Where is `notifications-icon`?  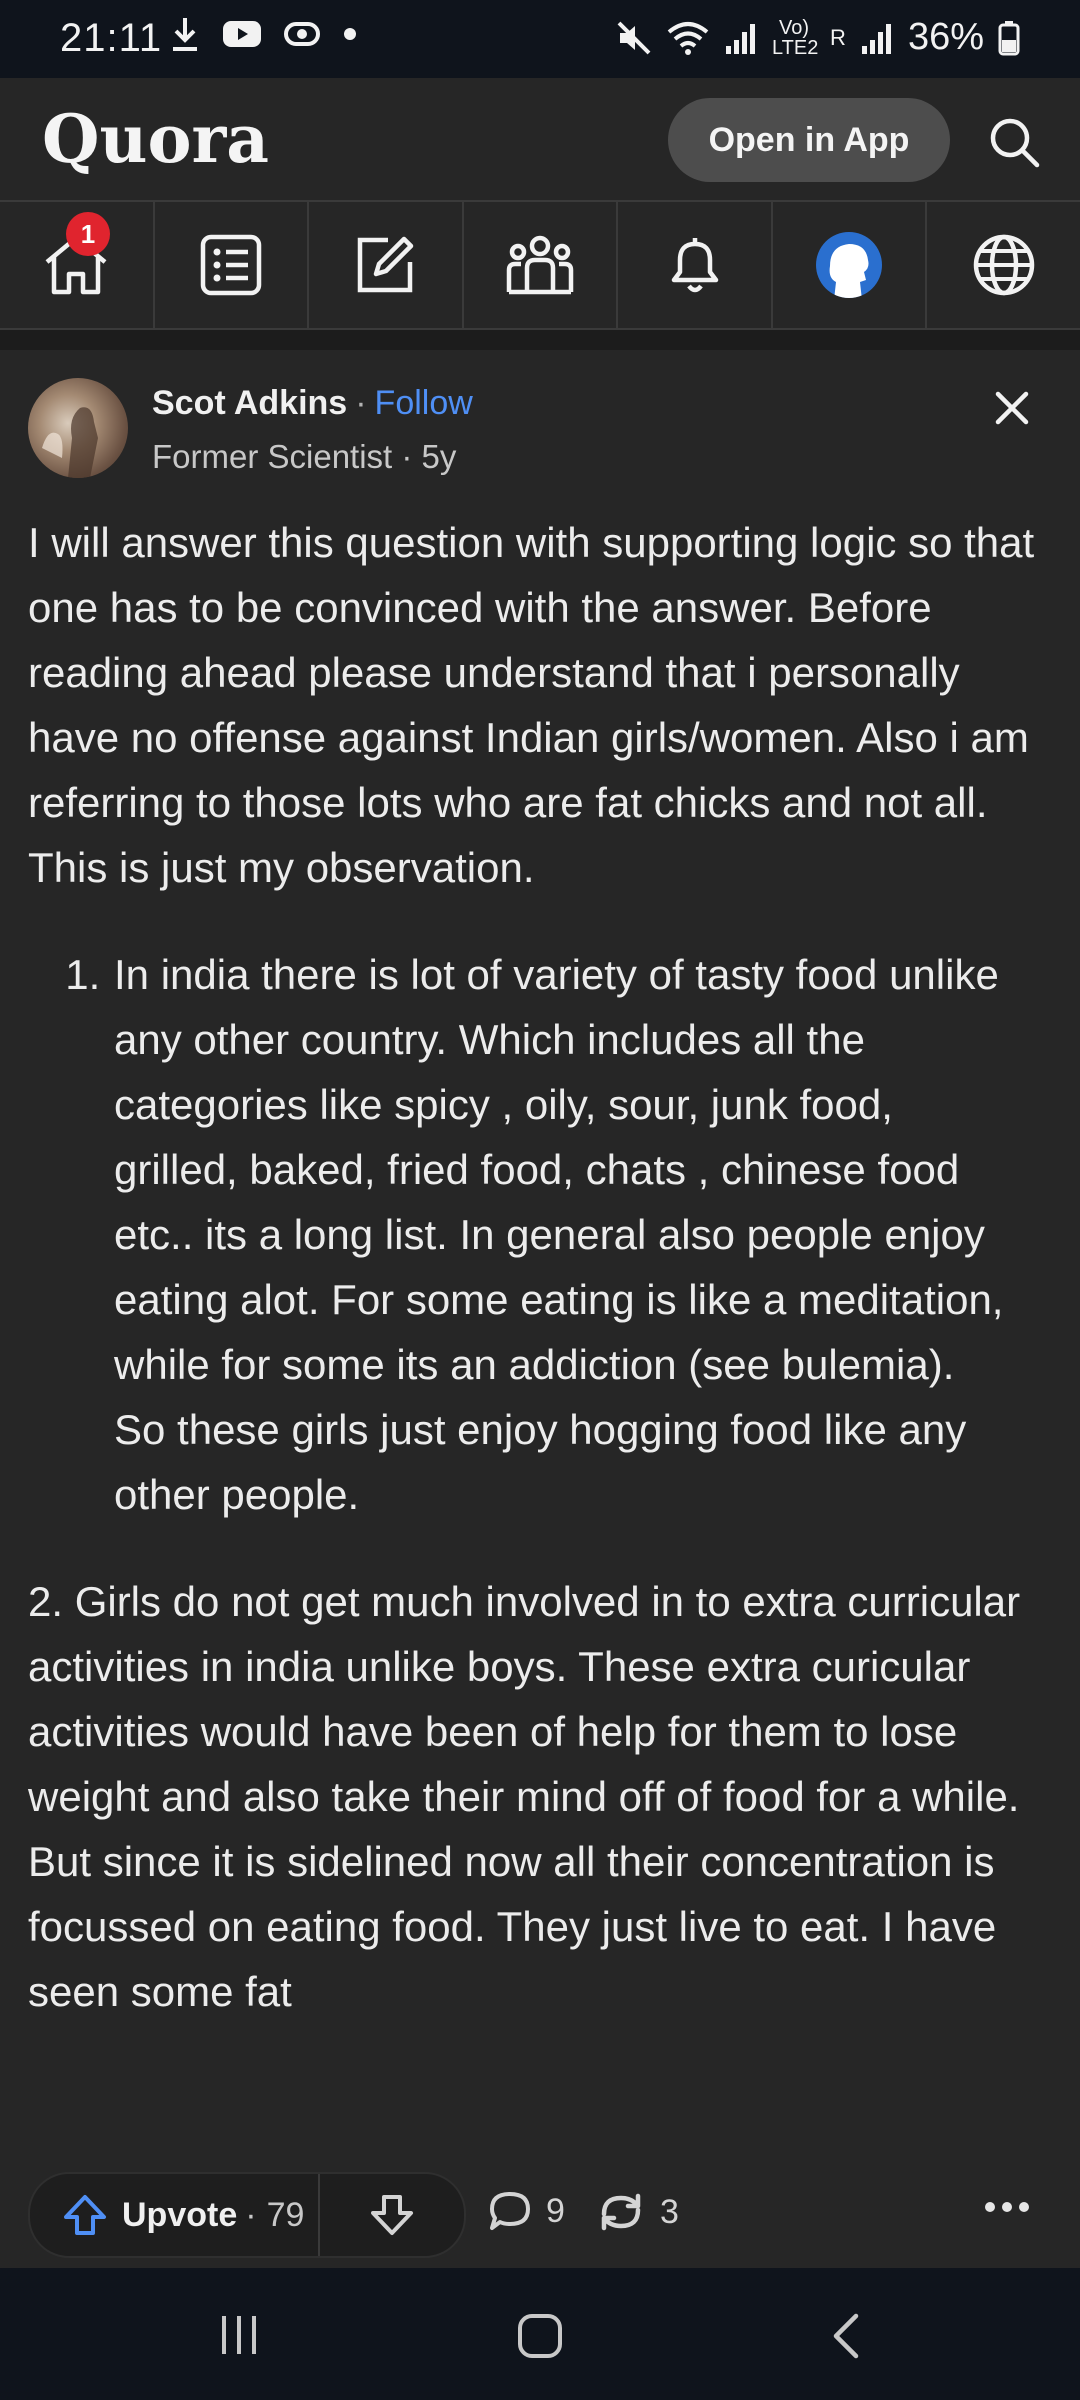 notifications-icon is located at coordinates (694, 265).